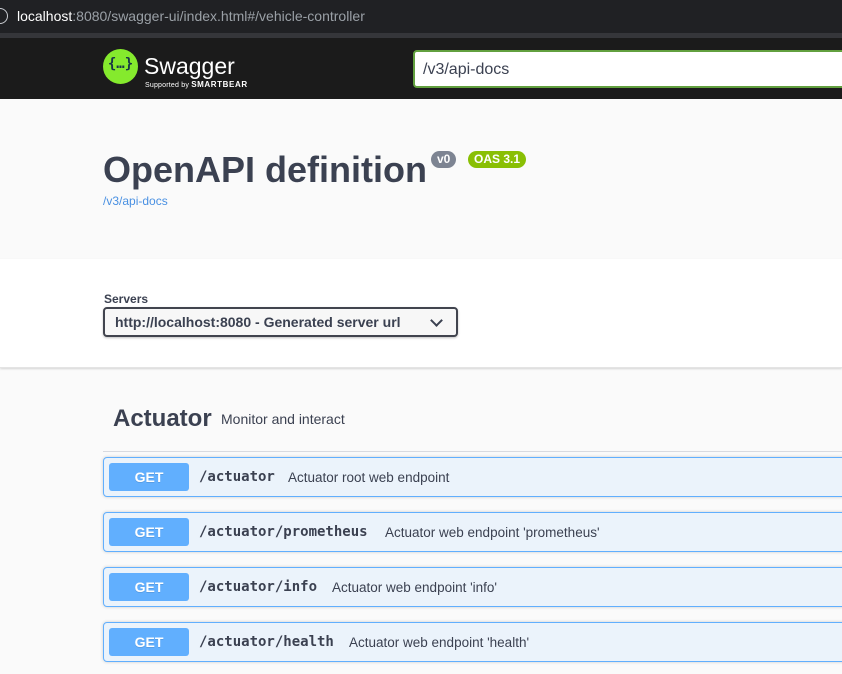 The width and height of the screenshot is (842, 674). I want to click on swagger-topbar: {…} Swagger Supported by SMARTBEAR, so click(421, 68).